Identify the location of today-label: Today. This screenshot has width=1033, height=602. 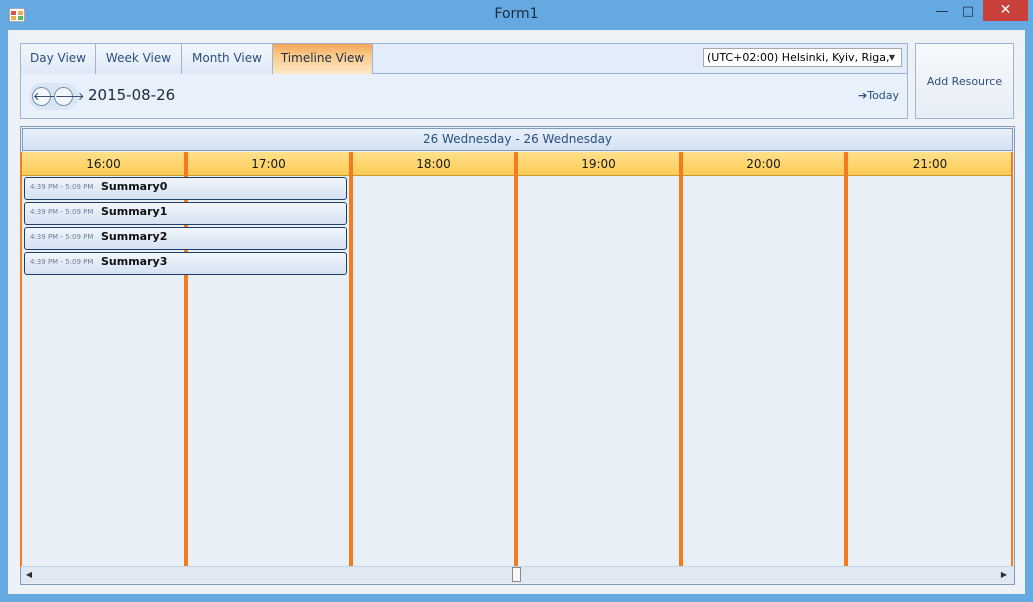
(883, 95).